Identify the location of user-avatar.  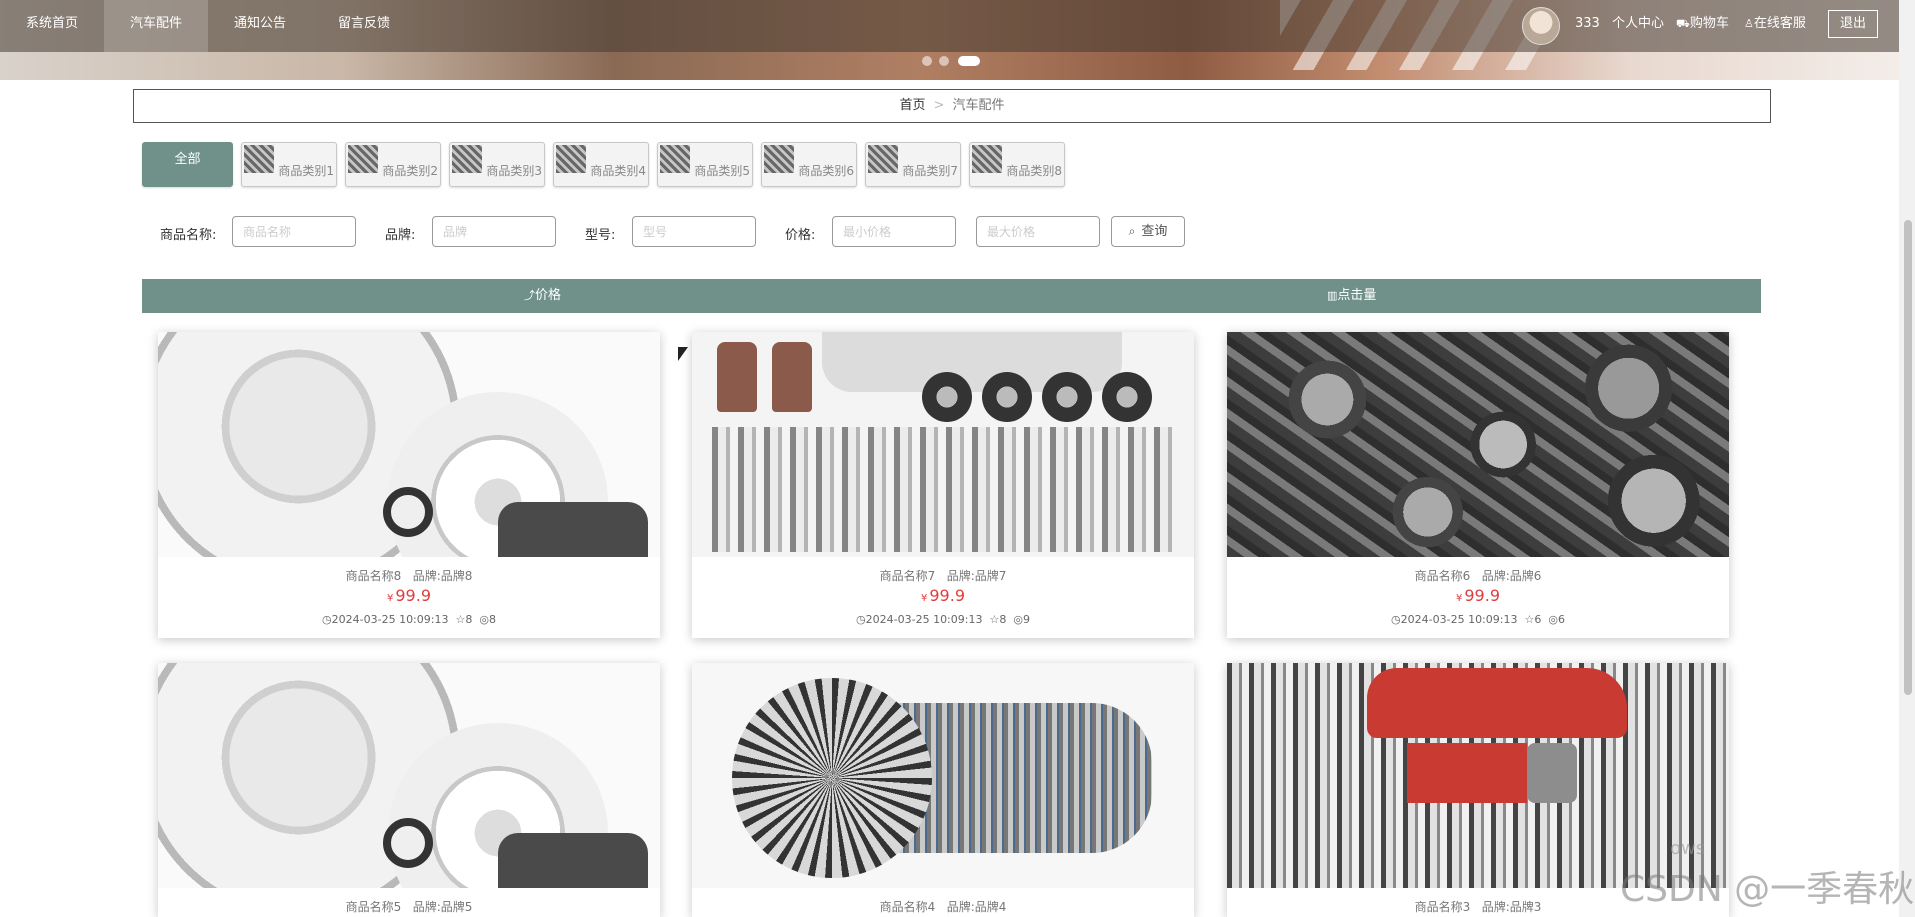
(1541, 26).